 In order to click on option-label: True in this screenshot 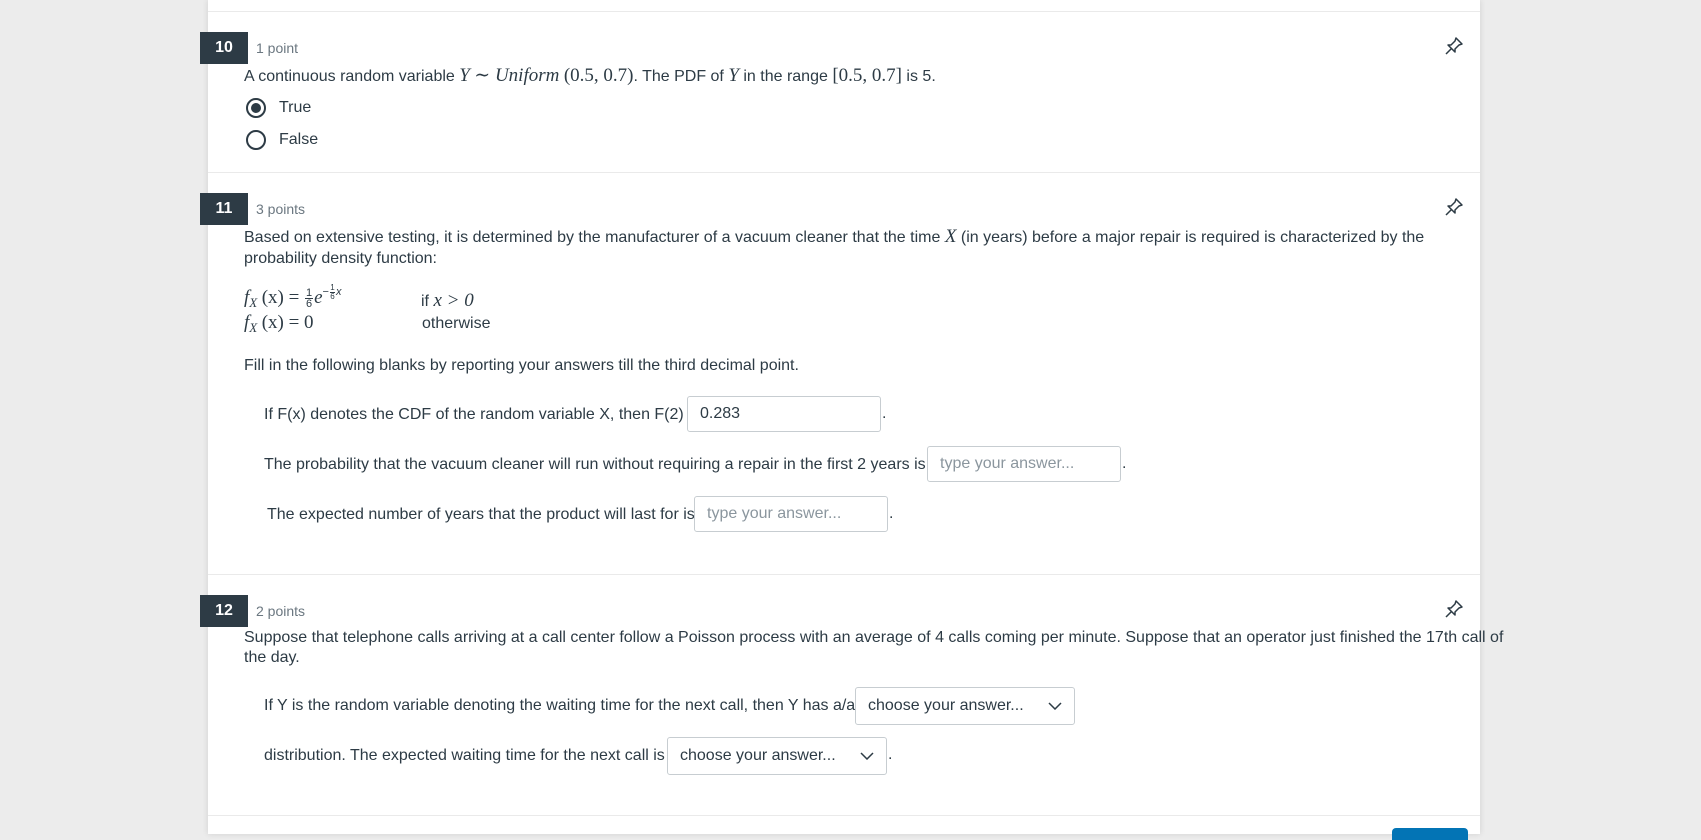, I will do `click(295, 108)`.